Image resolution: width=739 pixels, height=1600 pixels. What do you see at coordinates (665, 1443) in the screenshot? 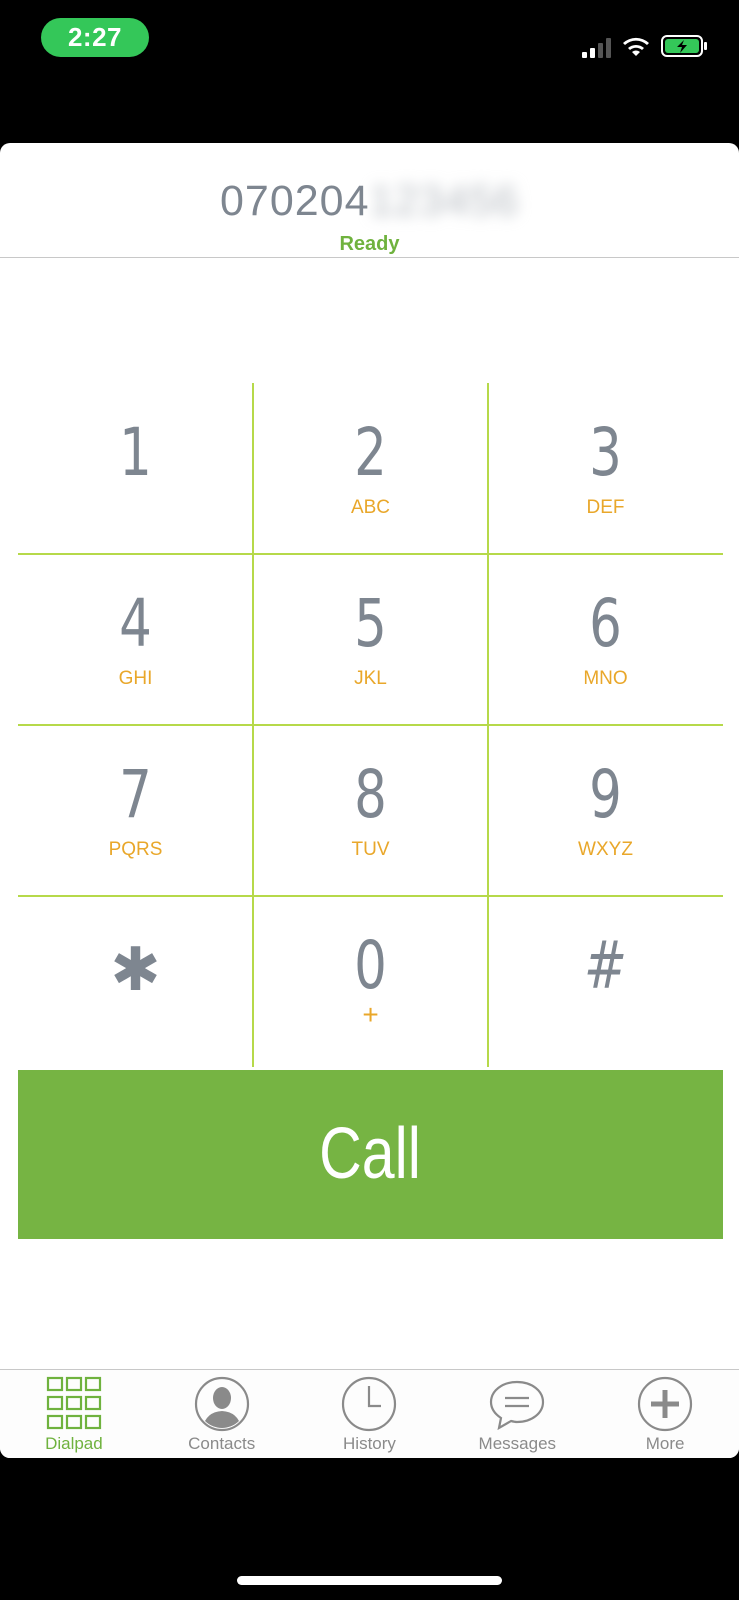
I see `tab-label: More` at bounding box center [665, 1443].